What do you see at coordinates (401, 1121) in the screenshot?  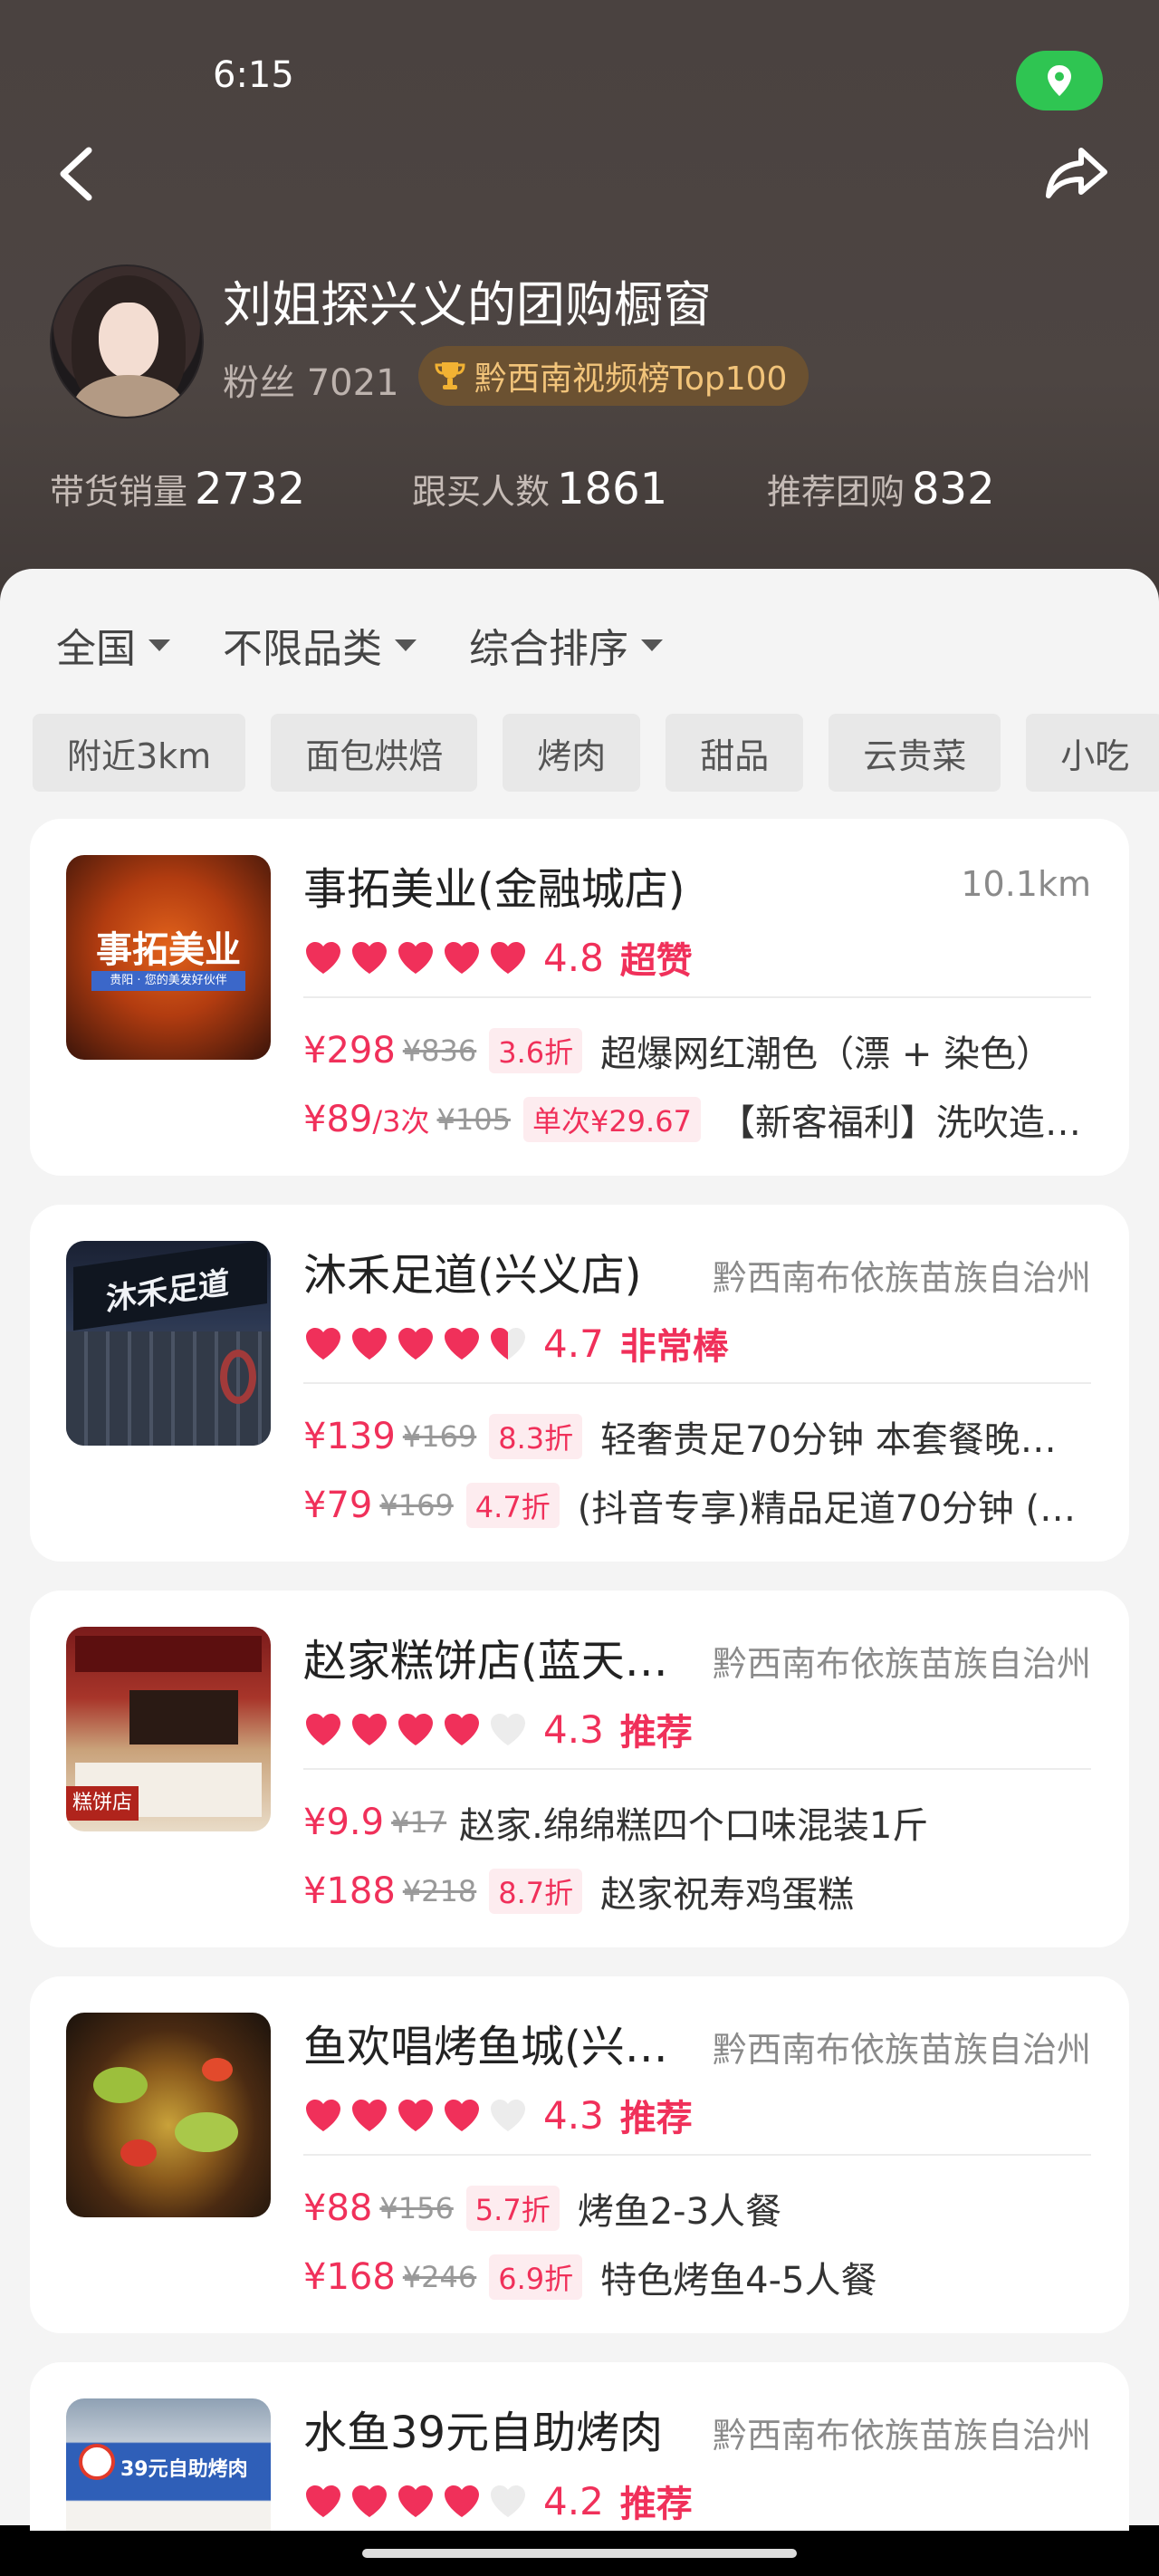 I see `deal-price-unit: /3次` at bounding box center [401, 1121].